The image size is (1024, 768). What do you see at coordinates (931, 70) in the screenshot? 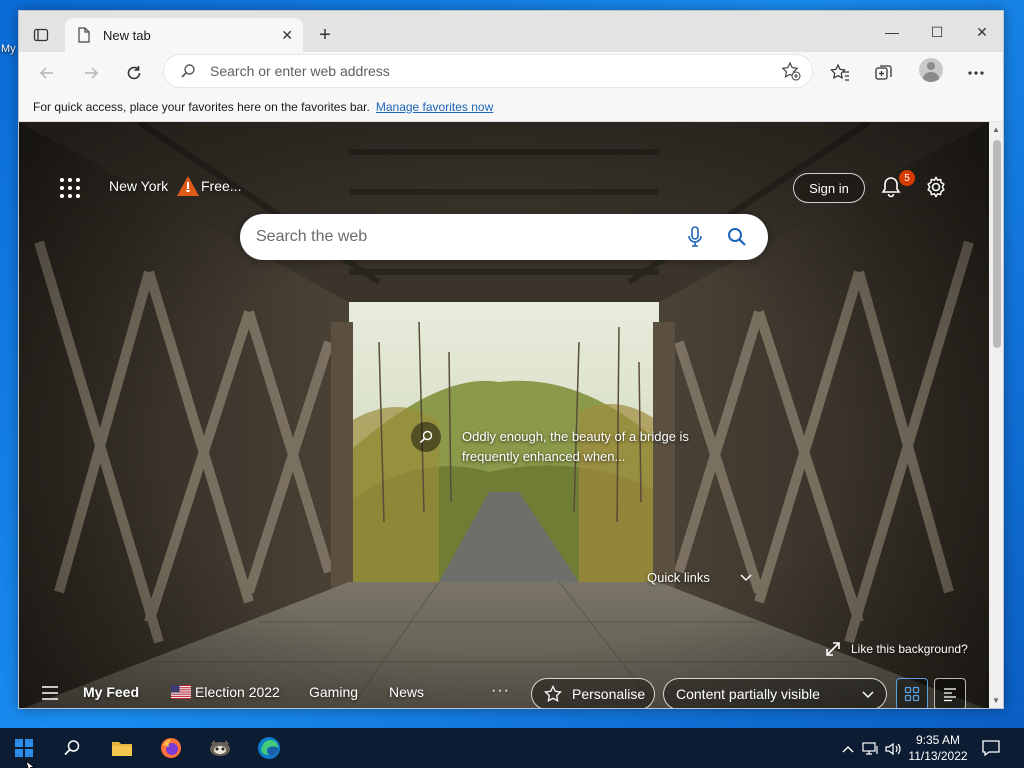
I see `profile-avatar` at bounding box center [931, 70].